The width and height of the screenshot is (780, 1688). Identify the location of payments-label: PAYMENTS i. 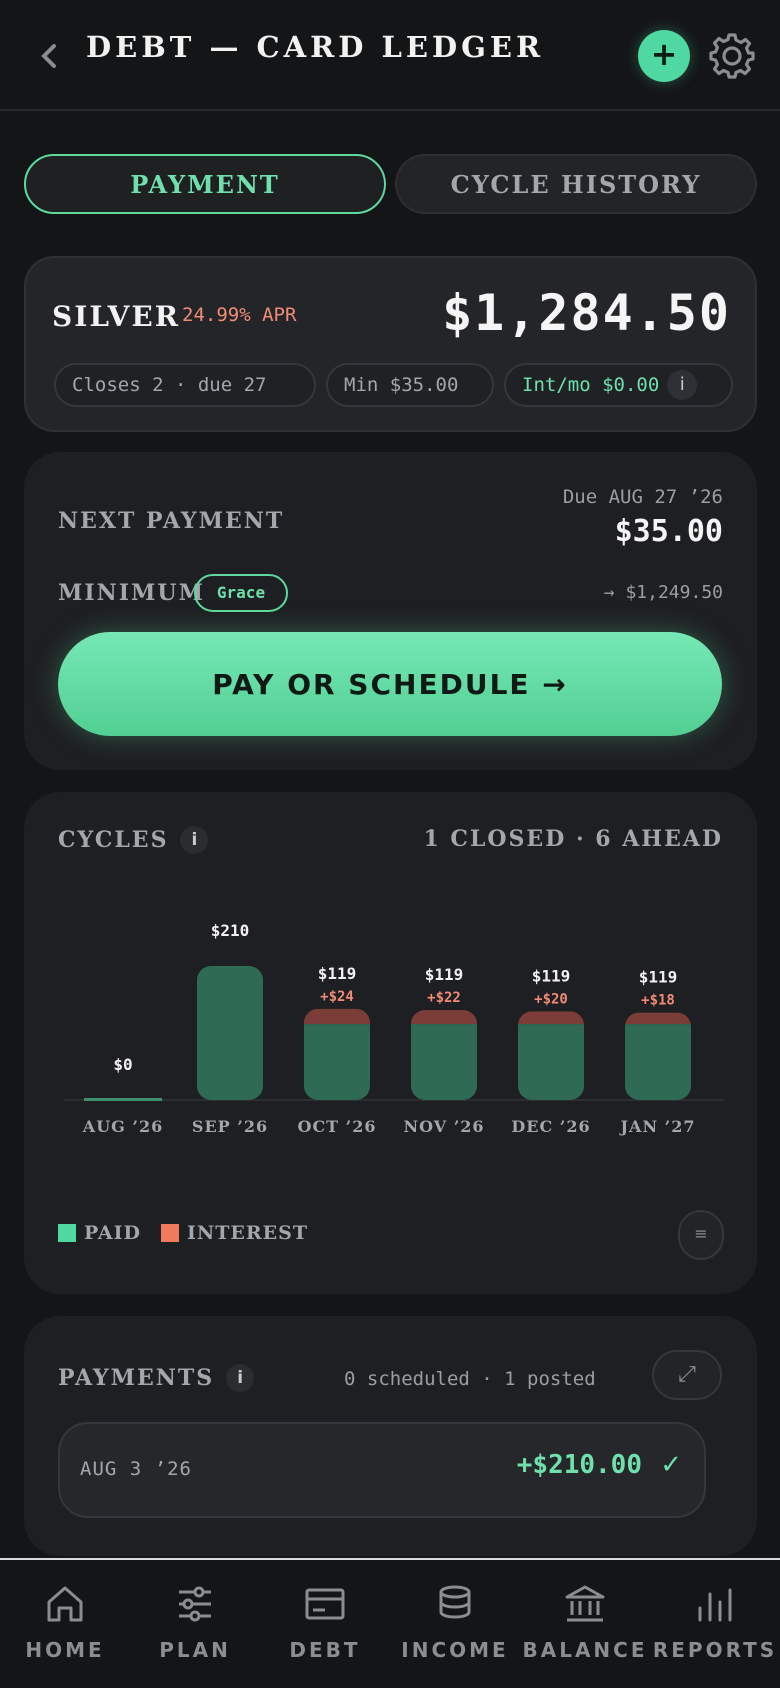
(156, 1378).